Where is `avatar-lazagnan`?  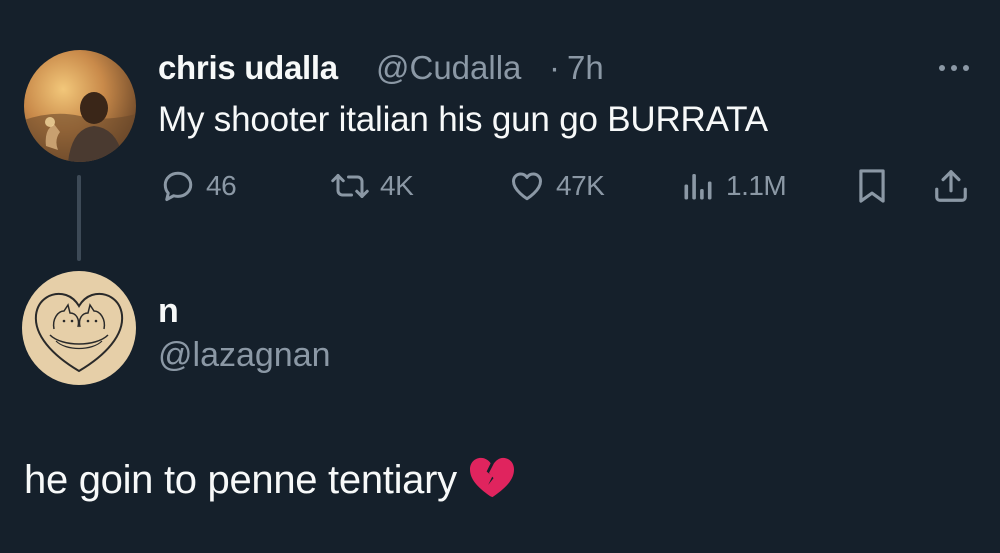
avatar-lazagnan is located at coordinates (79, 328).